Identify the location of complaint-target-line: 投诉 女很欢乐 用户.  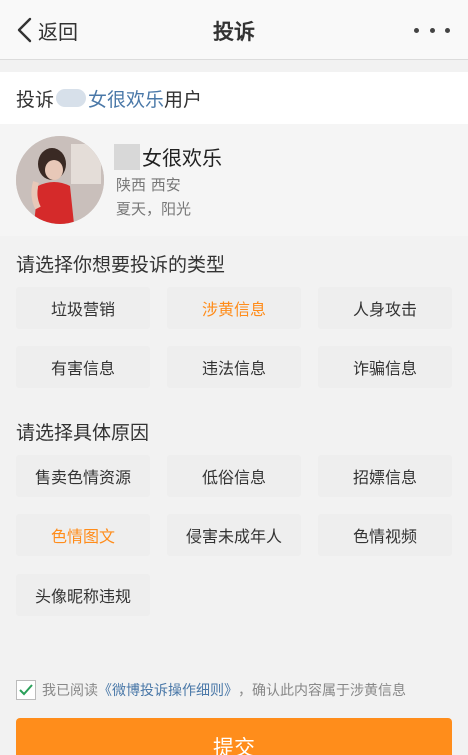
(234, 98).